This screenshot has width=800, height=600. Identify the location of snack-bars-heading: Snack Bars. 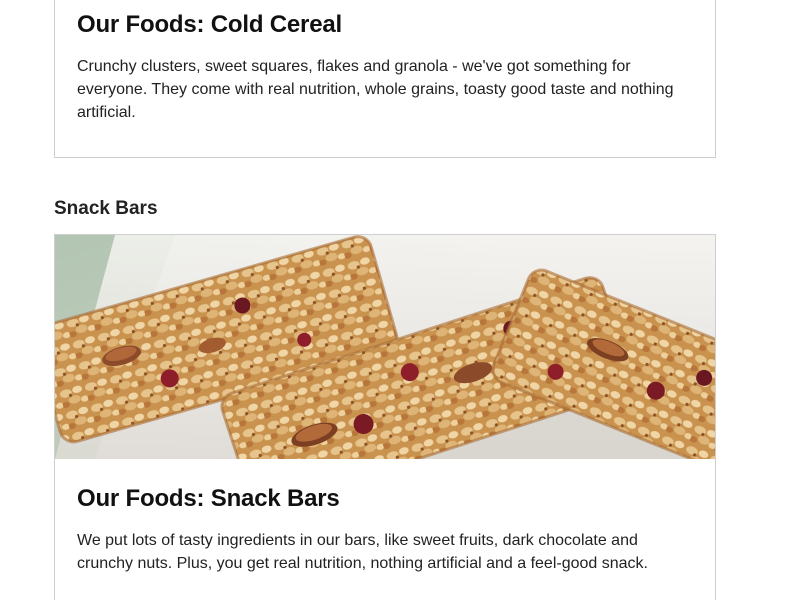
(106, 208).